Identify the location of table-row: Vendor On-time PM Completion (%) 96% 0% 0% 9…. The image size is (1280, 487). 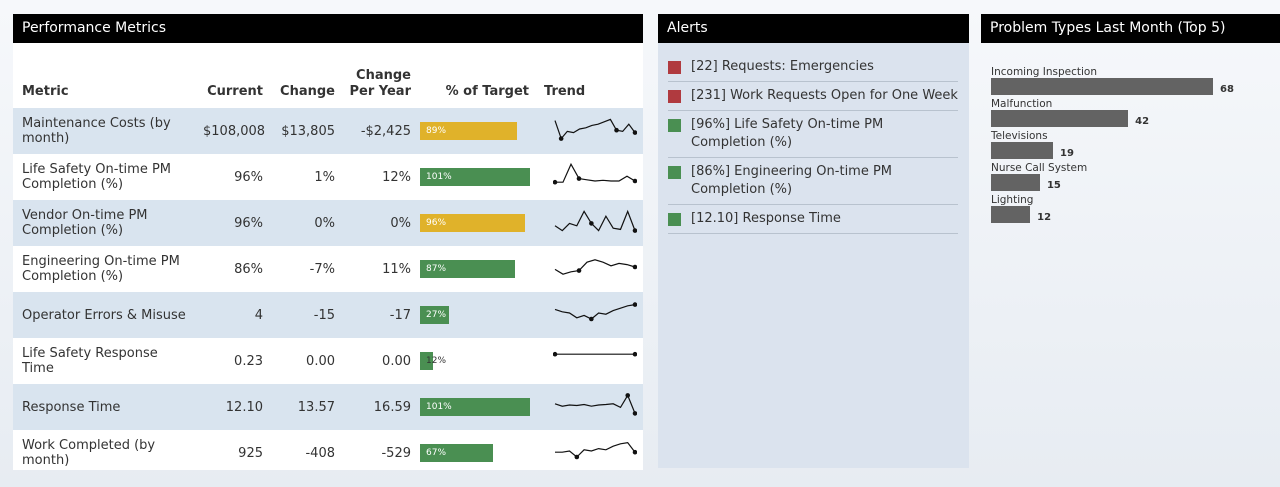
(328, 223).